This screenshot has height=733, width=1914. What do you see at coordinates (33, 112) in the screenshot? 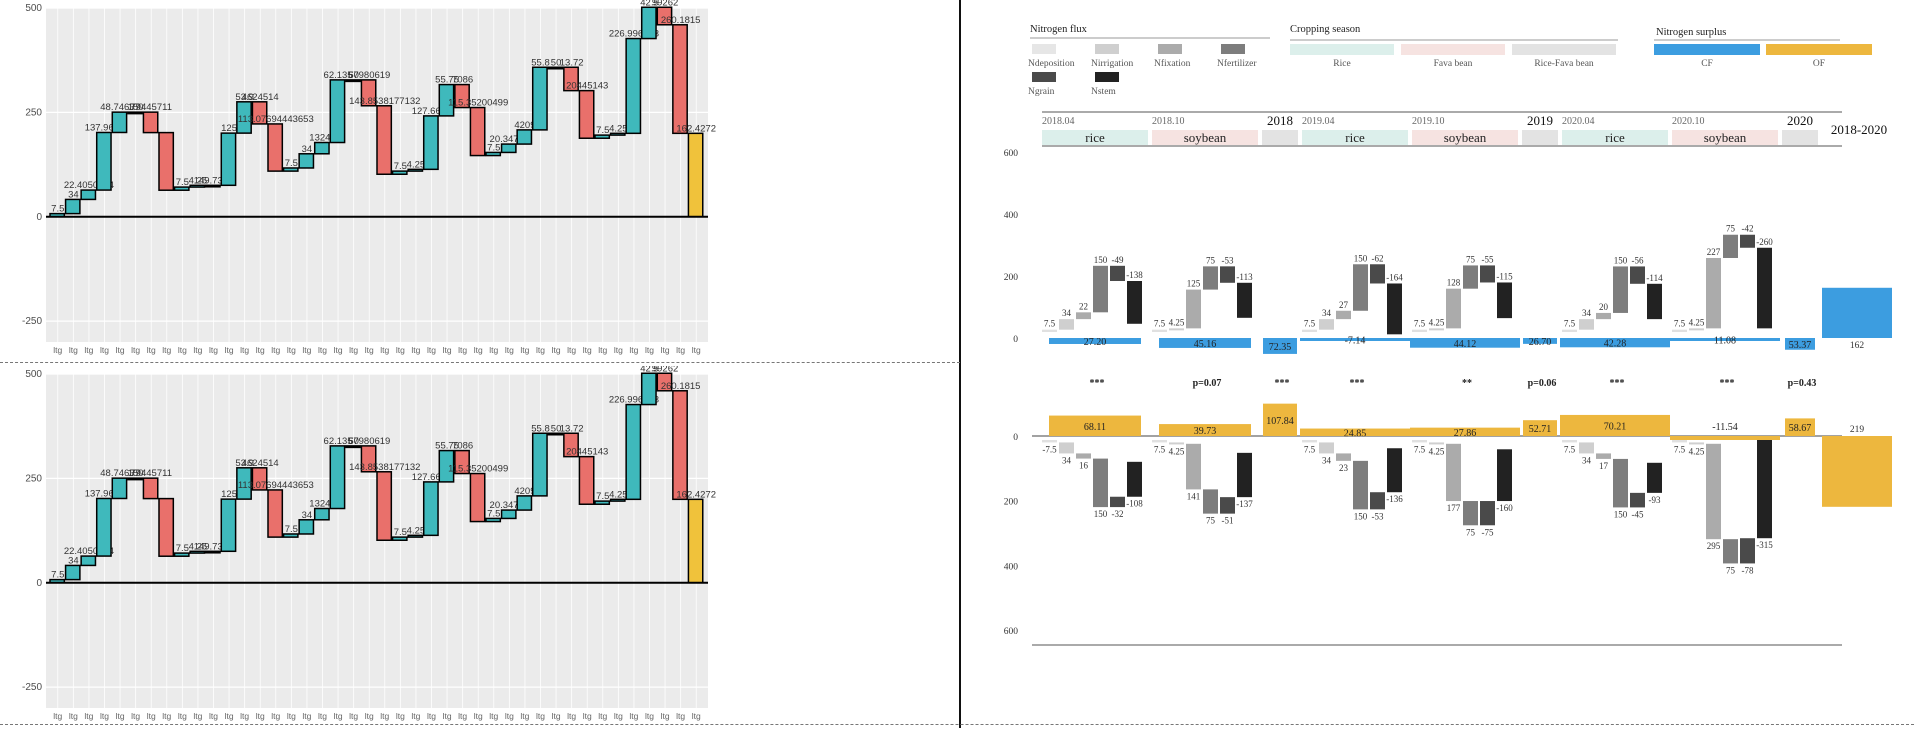
I see `y-tick-label: 250` at bounding box center [33, 112].